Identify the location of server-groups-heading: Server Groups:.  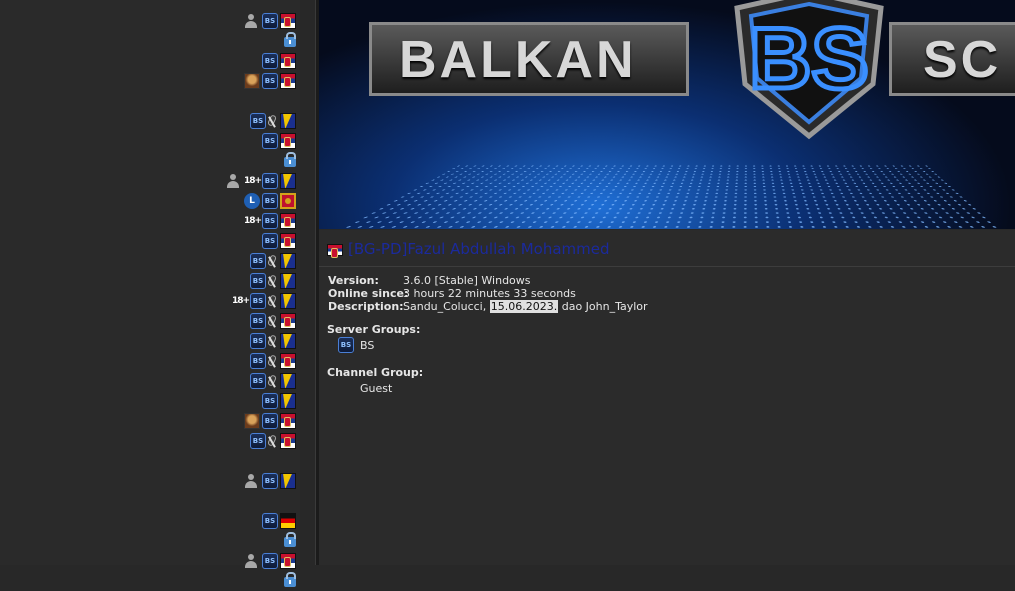
(374, 329).